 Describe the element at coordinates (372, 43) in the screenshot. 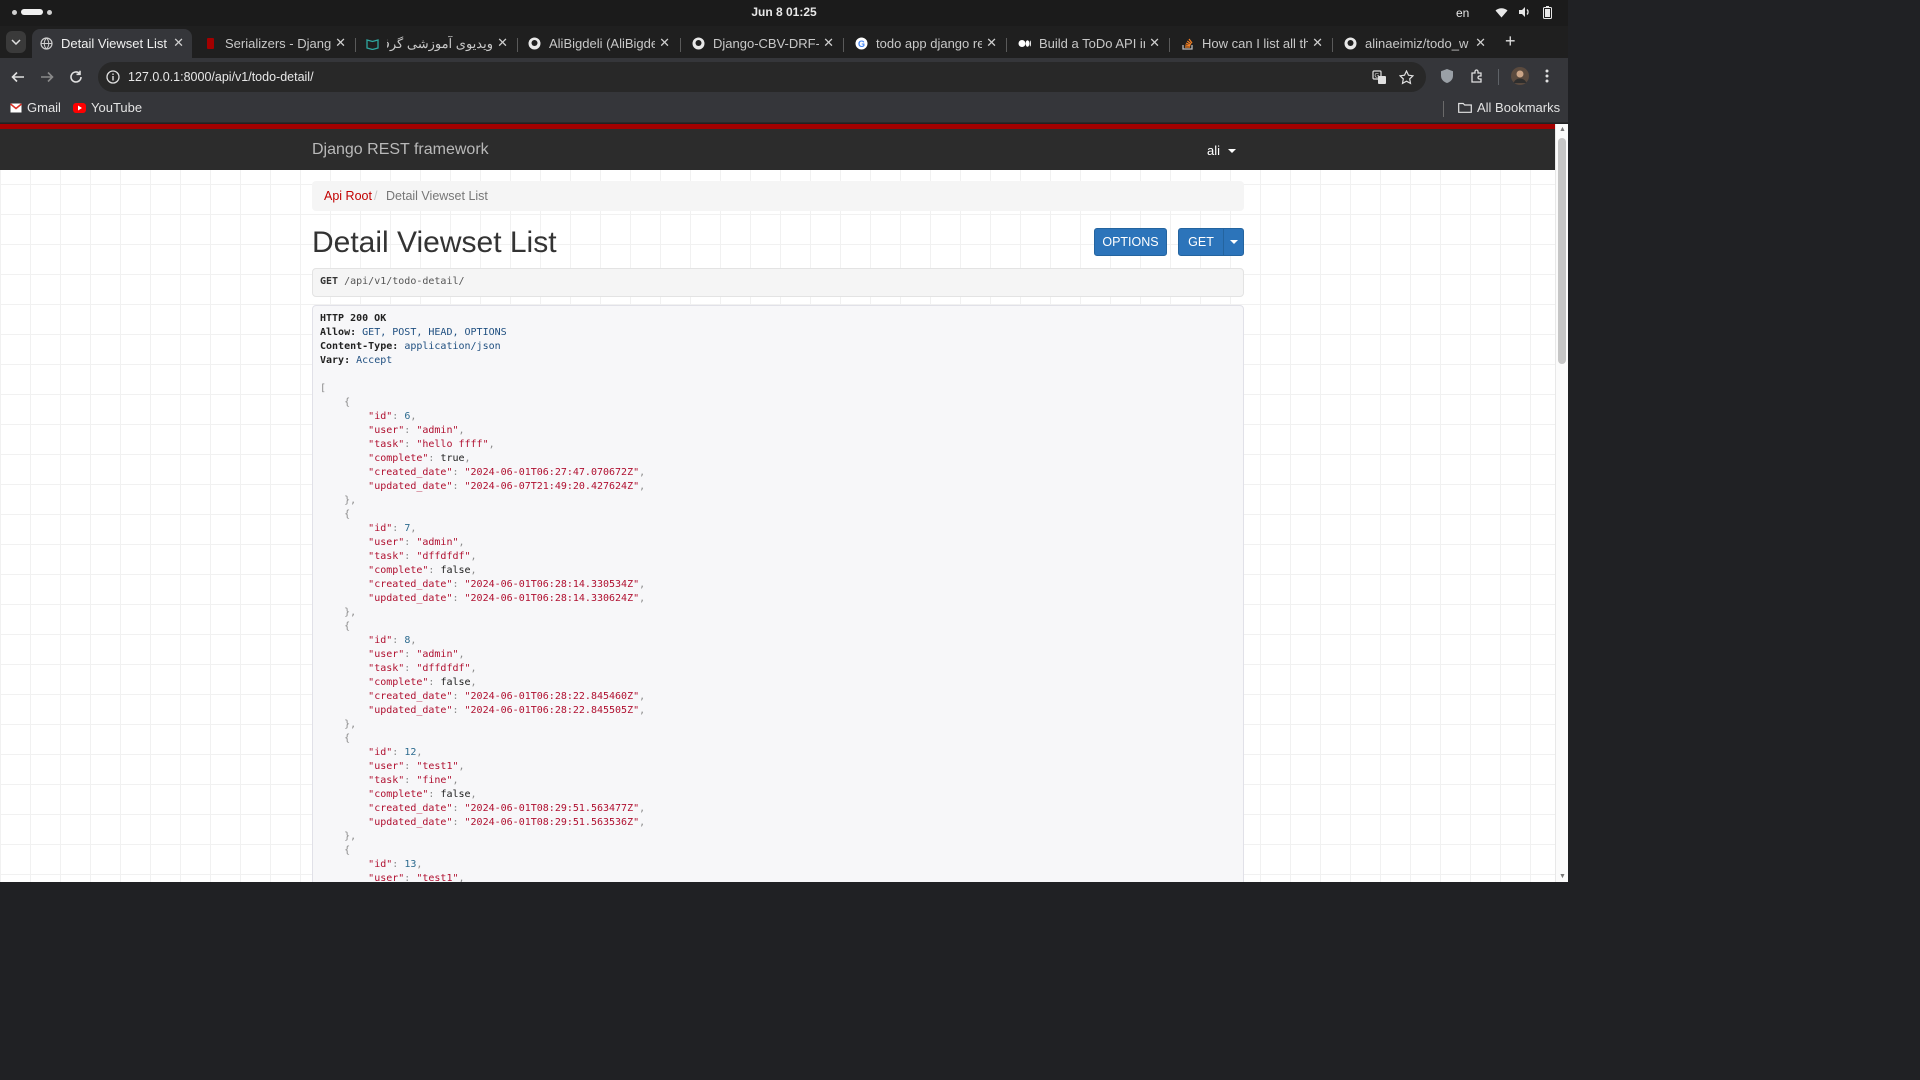

I see `book-icon` at that location.